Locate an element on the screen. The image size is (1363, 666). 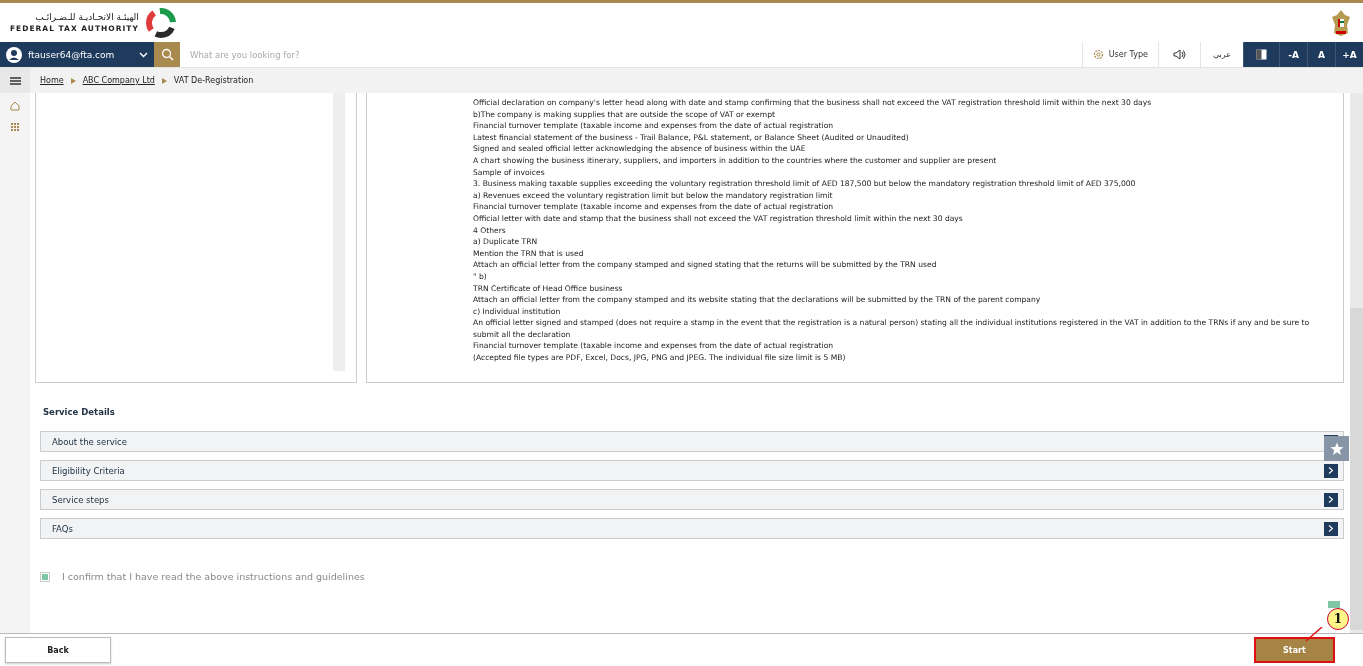
accordion-header: About the service is located at coordinates (692, 441).